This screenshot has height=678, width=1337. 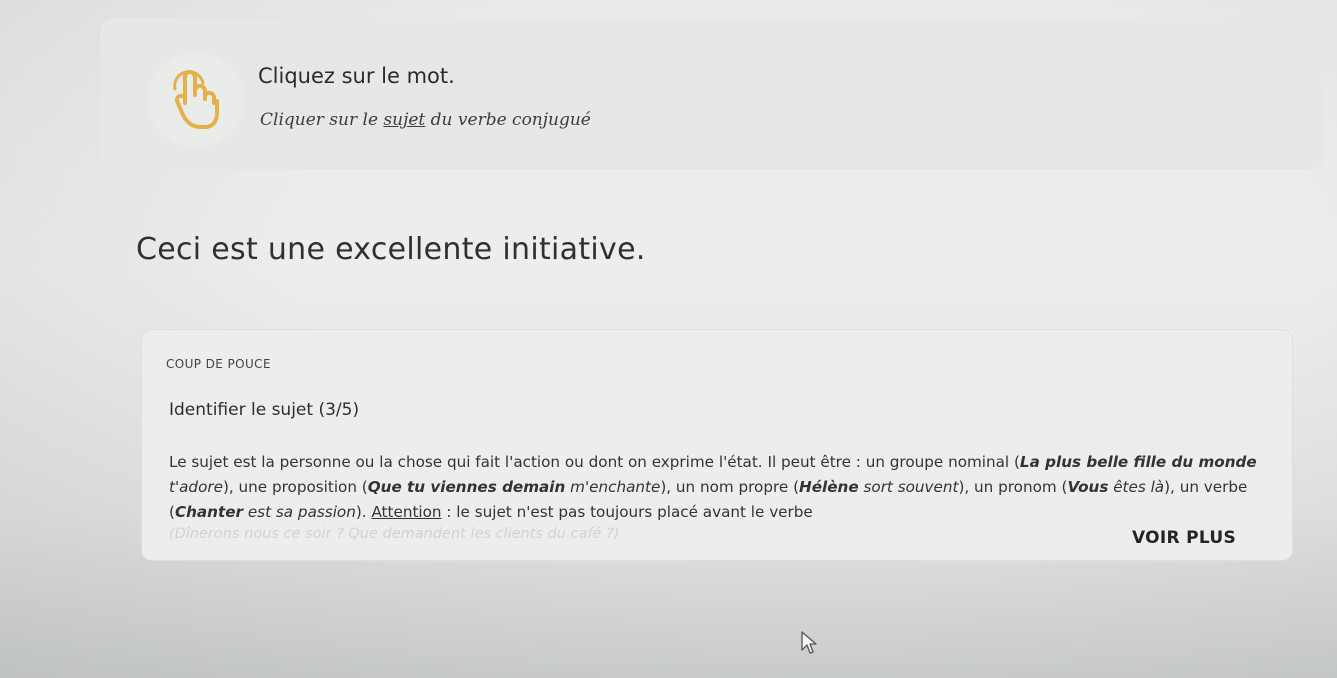 I want to click on example-rest: est sa passion, so click(x=299, y=512).